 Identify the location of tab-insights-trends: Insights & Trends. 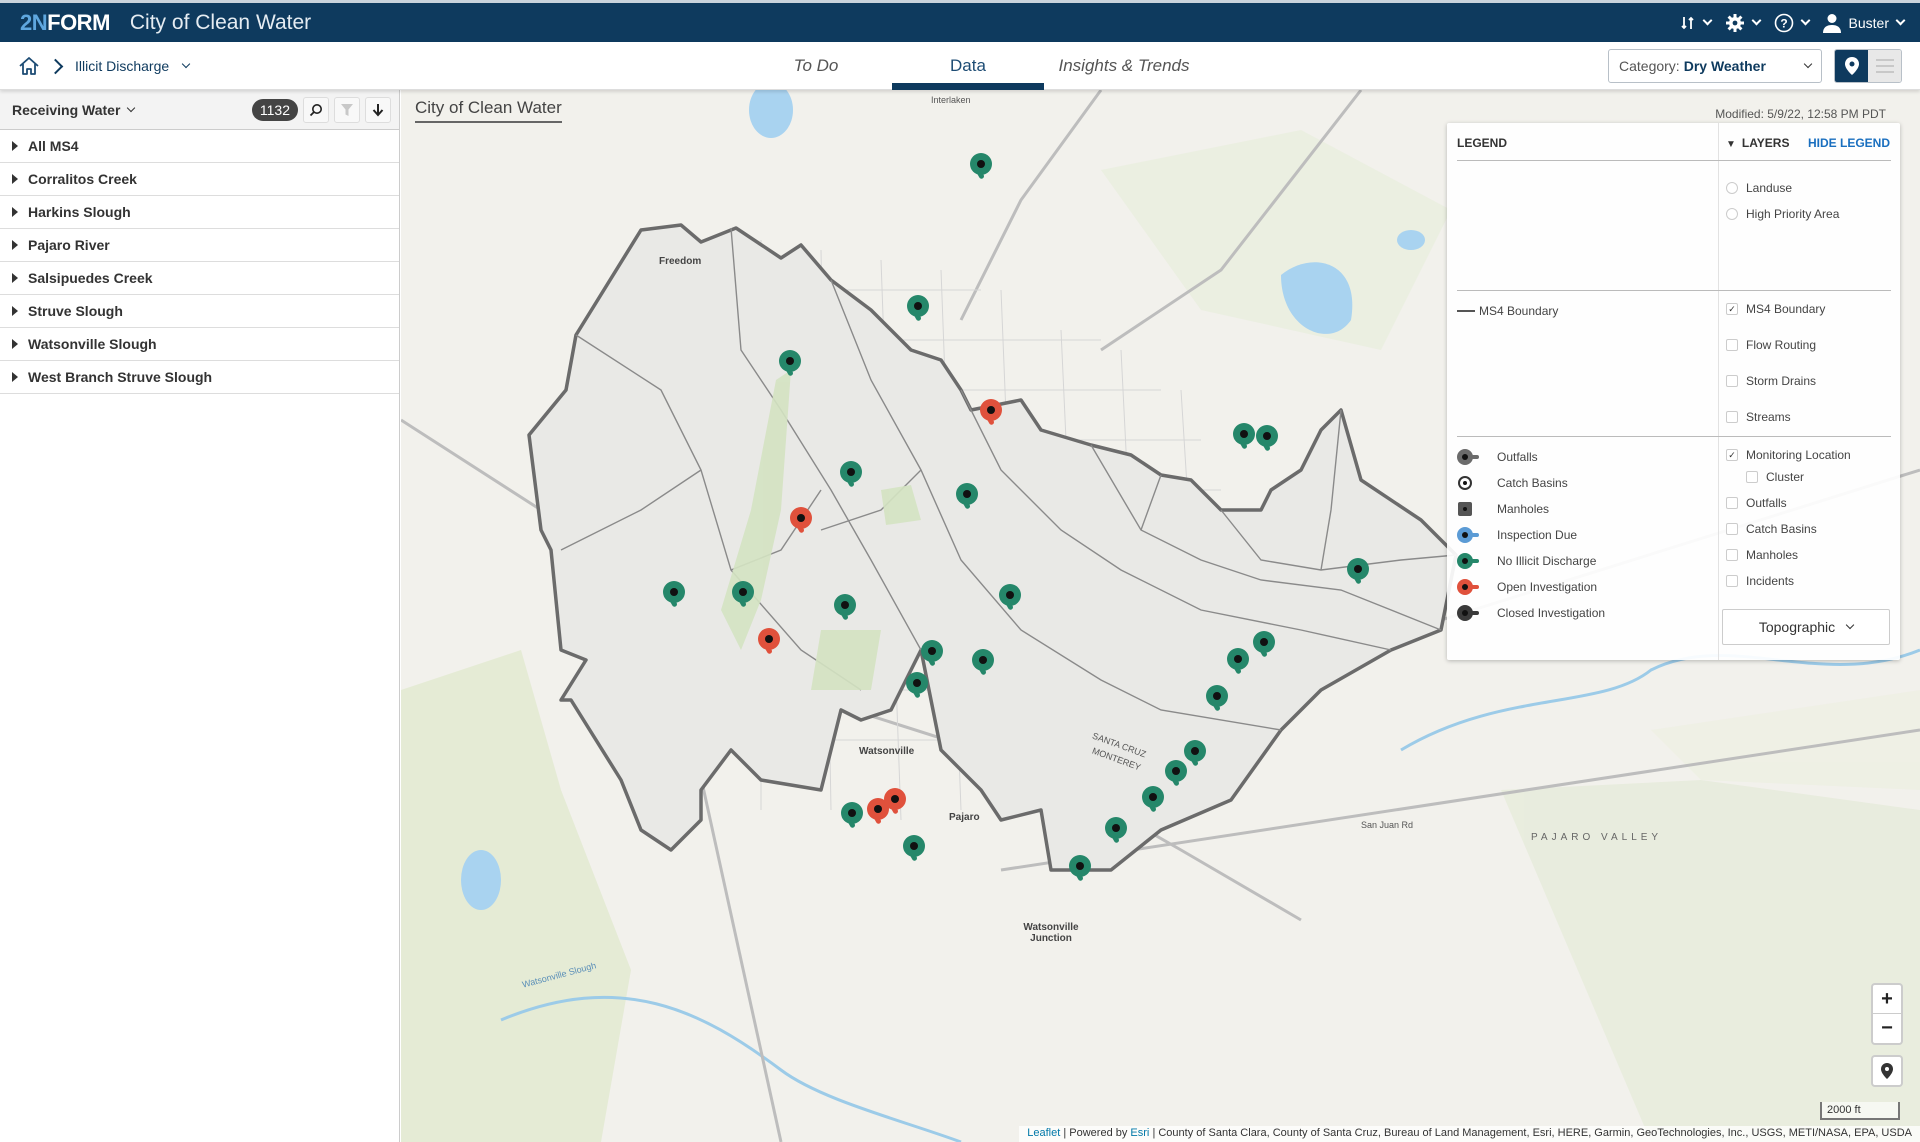
(1124, 66).